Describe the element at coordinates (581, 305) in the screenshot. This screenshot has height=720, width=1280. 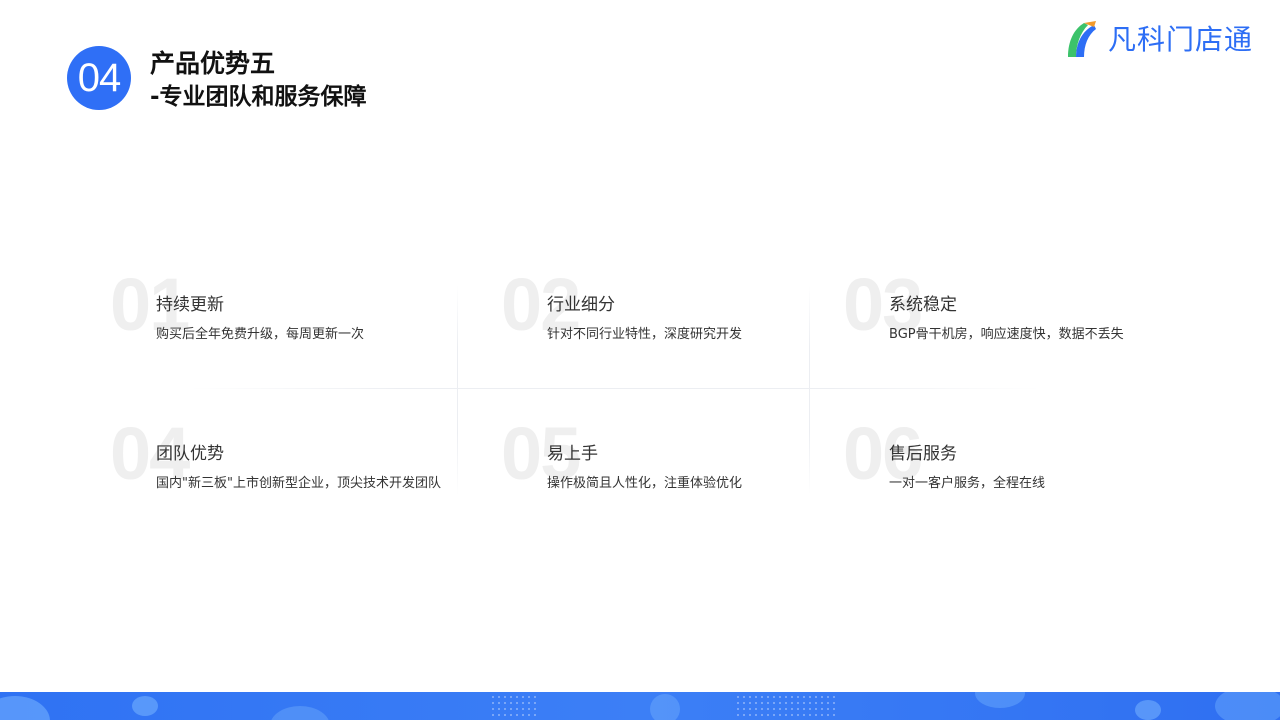
I see `feature-title: 行业细分` at that location.